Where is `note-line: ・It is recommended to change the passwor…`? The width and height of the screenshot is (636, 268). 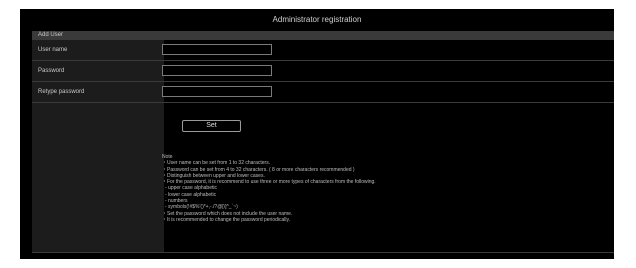 note-line: ・It is recommended to change the passwor… is located at coordinates (226, 219).